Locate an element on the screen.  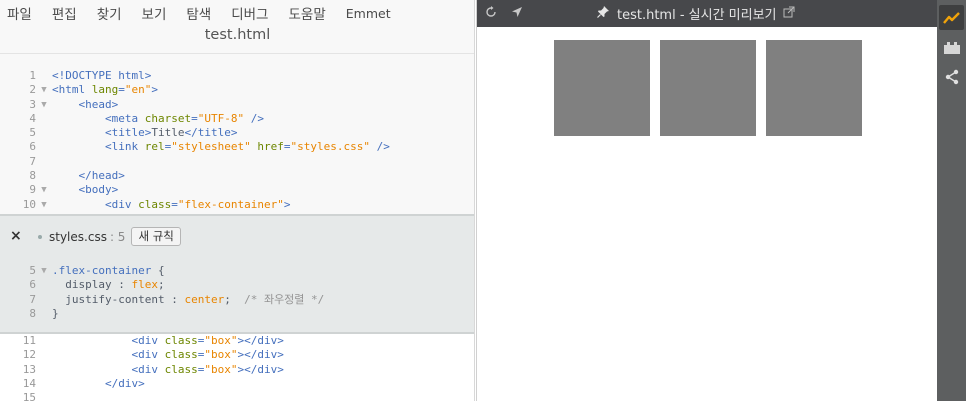
navigate-icon is located at coordinates (517, 14).